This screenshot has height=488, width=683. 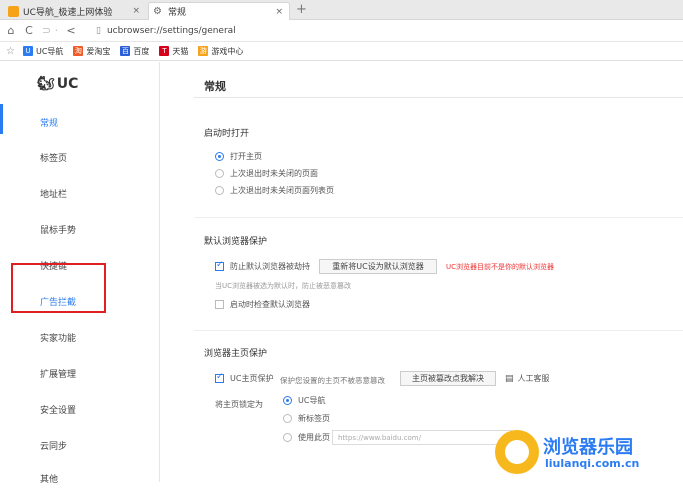 What do you see at coordinates (527, 378) in the screenshot?
I see `customer-service-link: ▤ 人工客服` at bounding box center [527, 378].